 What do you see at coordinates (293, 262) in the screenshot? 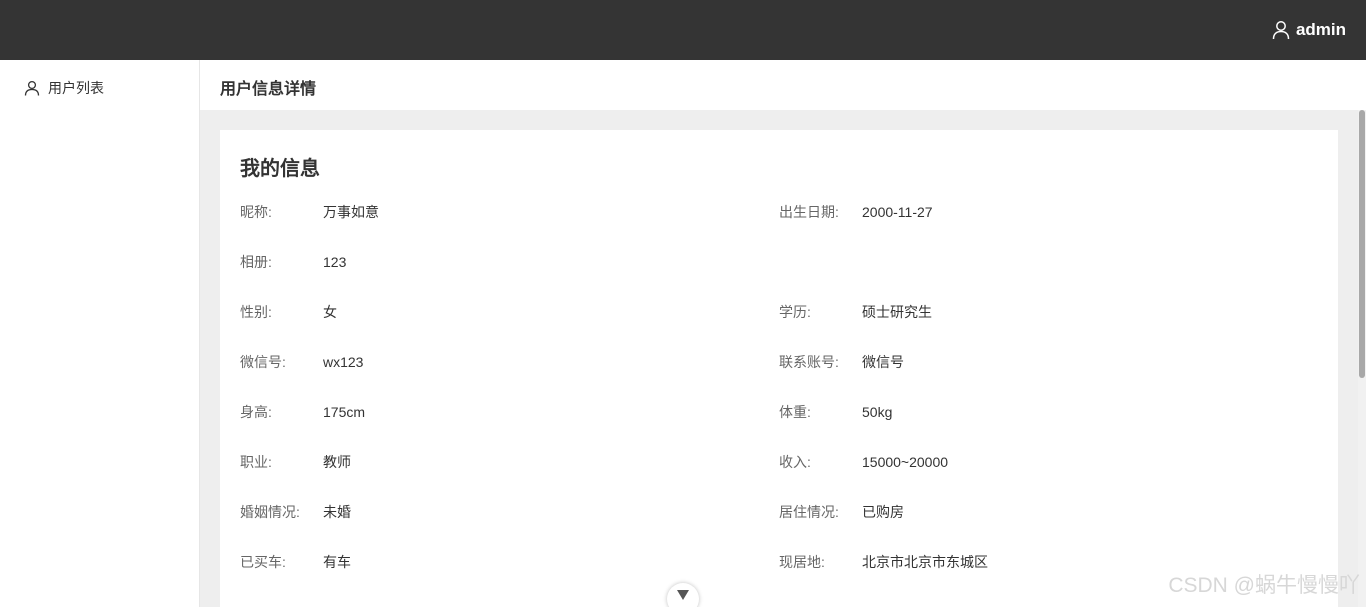
I see `field-album: 相册: 123` at bounding box center [293, 262].